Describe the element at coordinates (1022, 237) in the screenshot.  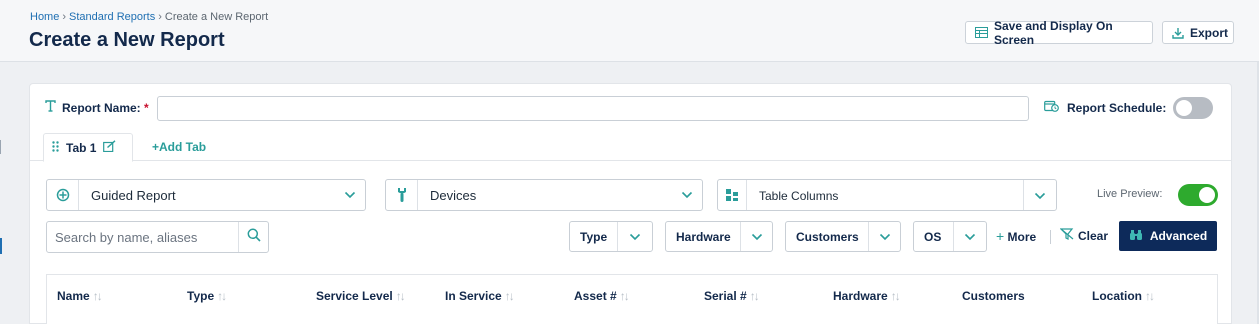
I see `more-label: More` at that location.